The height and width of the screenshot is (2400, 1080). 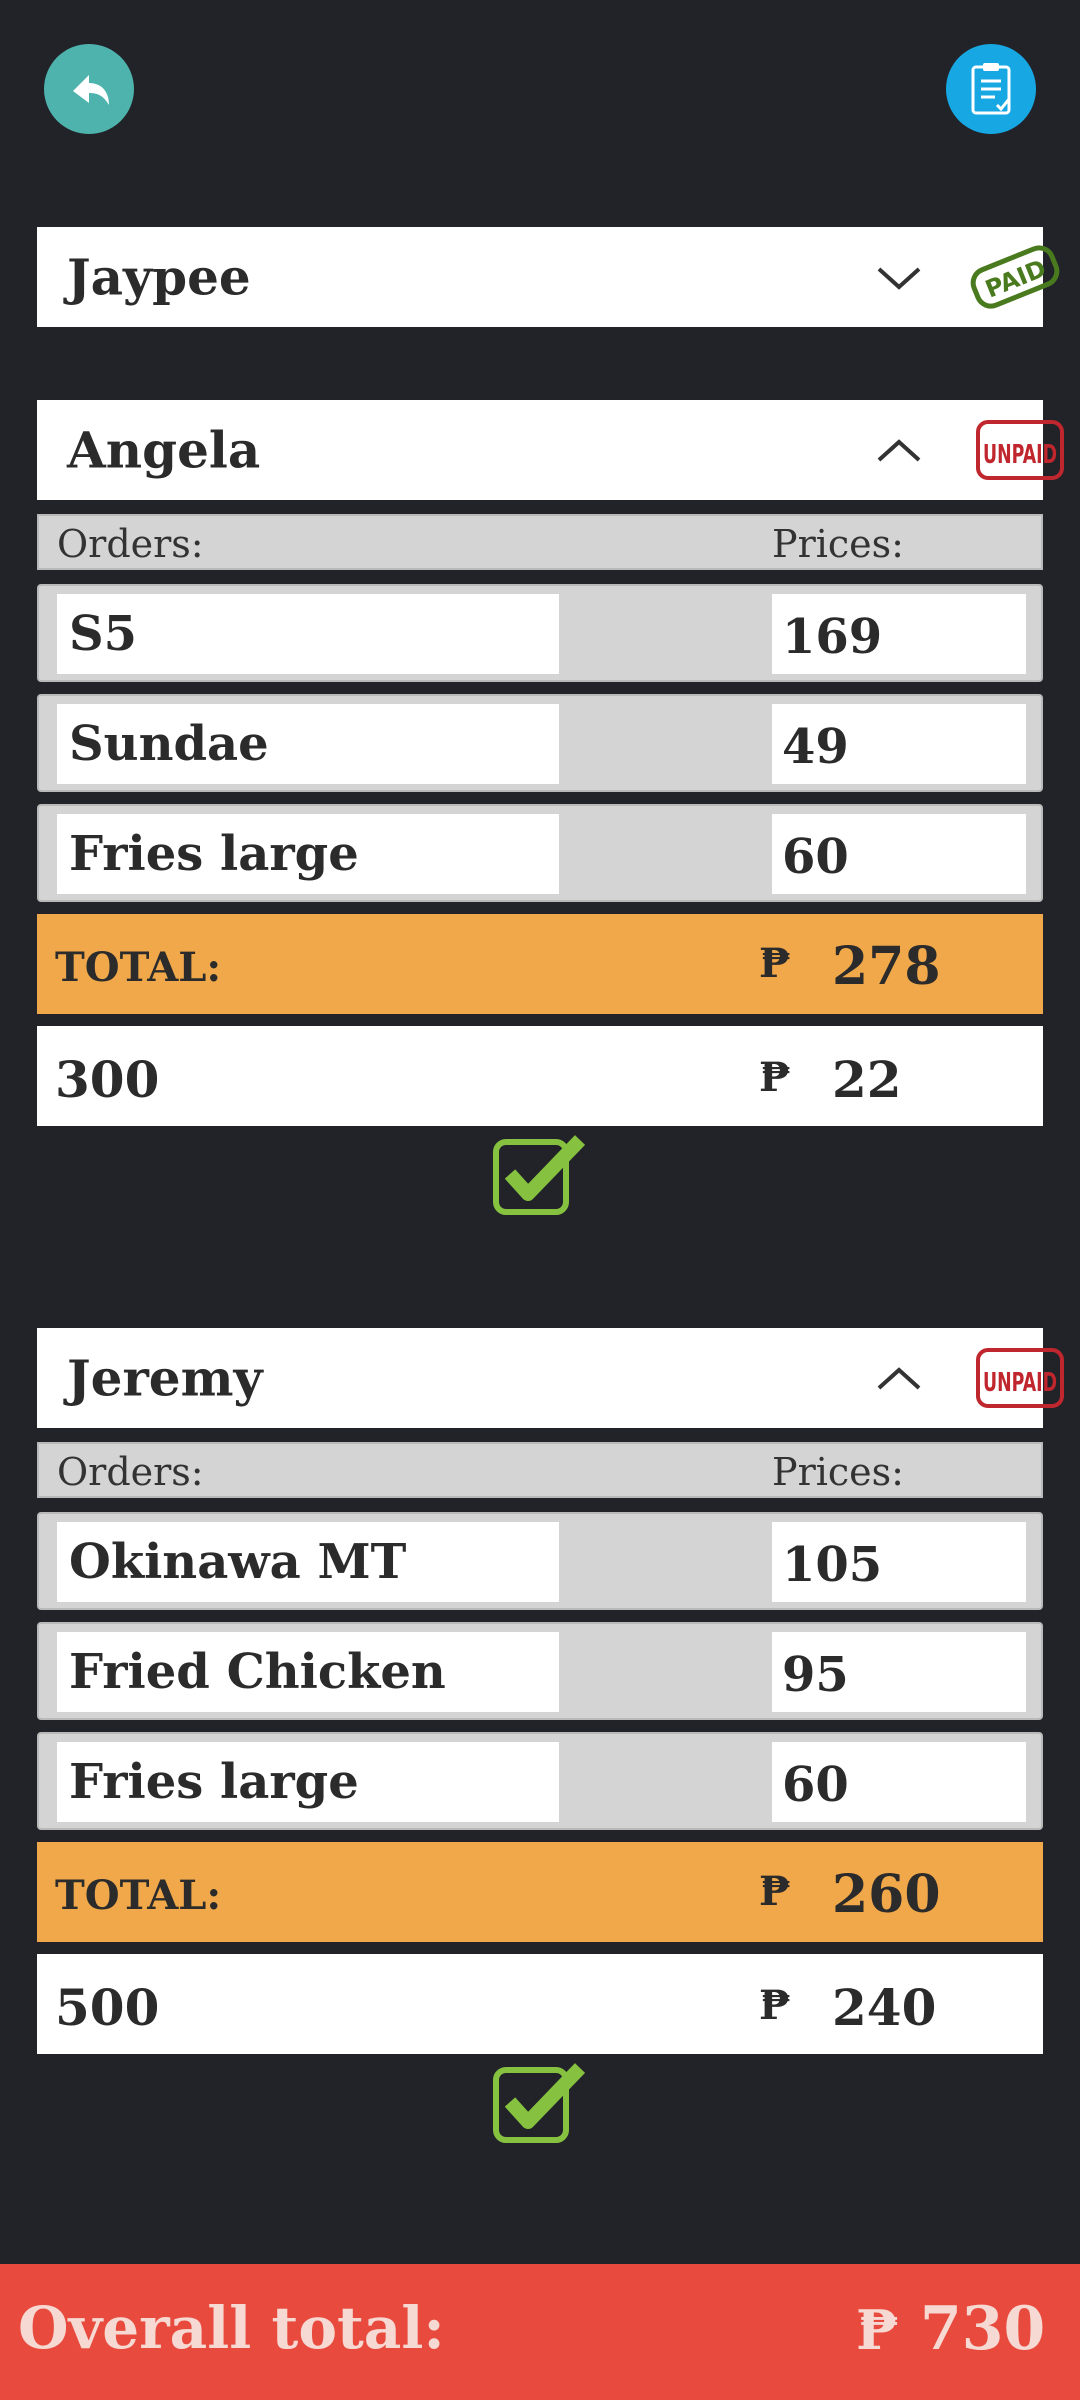 I want to click on back-button, so click(x=89, y=89).